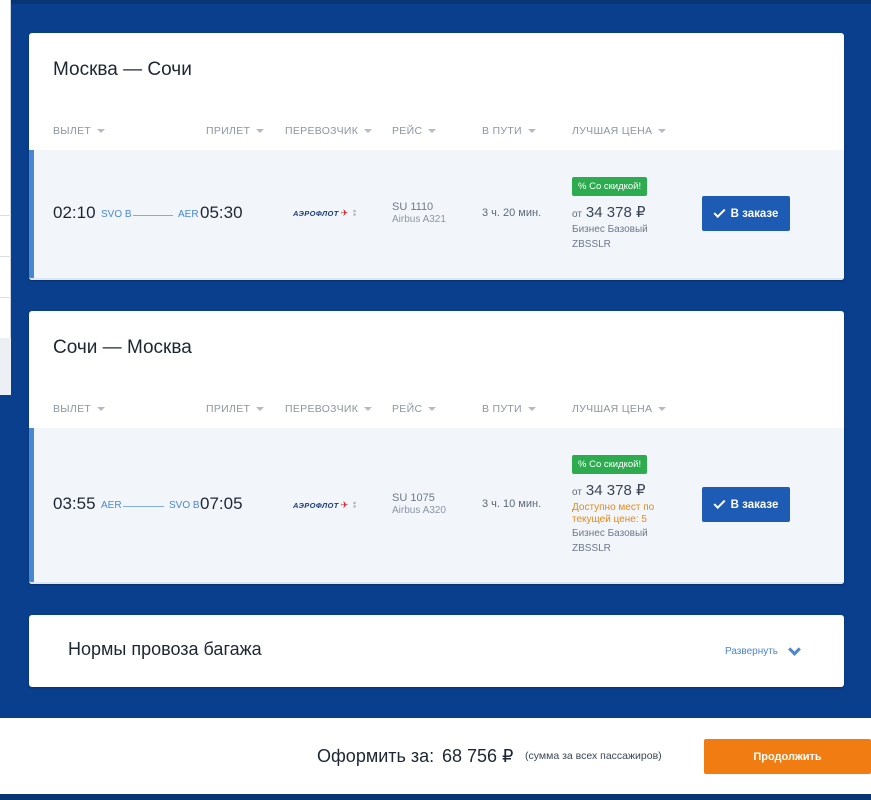 The height and width of the screenshot is (800, 871). Describe the element at coordinates (122, 69) in the screenshot. I see `segment-title: Москва — Сочи` at that location.